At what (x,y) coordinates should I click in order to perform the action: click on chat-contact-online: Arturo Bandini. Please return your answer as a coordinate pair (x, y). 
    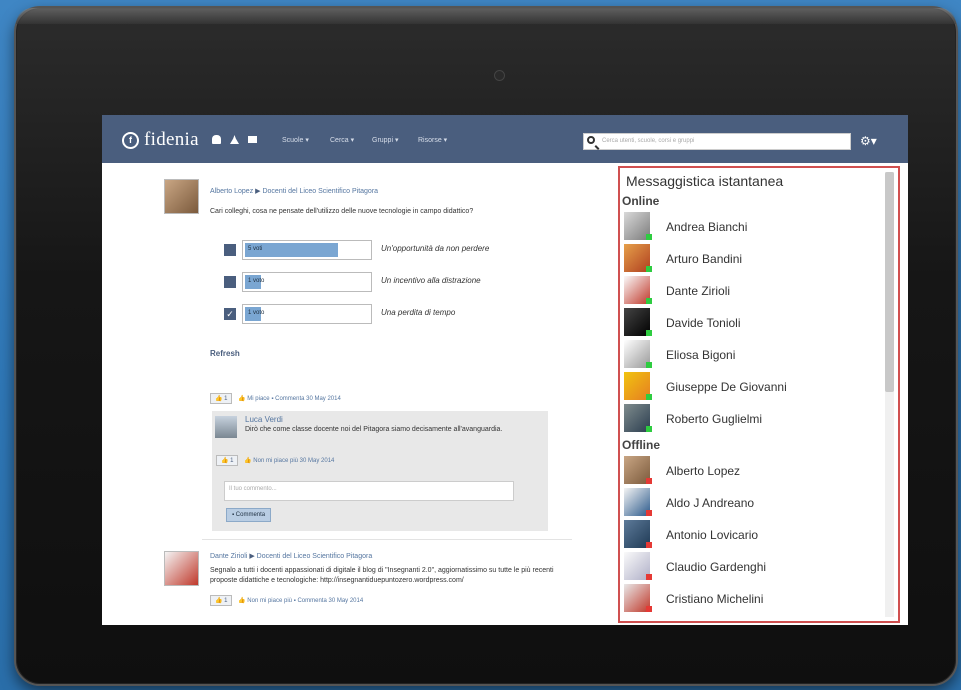
    Looking at the image, I should click on (749, 259).